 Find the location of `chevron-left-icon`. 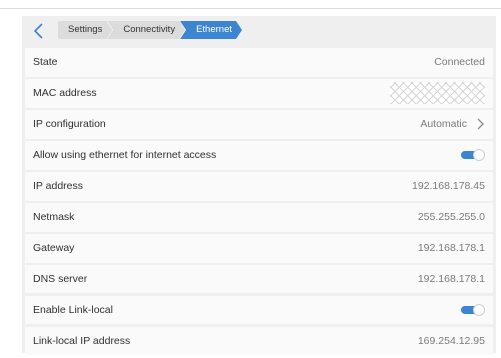

chevron-left-icon is located at coordinates (38, 31).